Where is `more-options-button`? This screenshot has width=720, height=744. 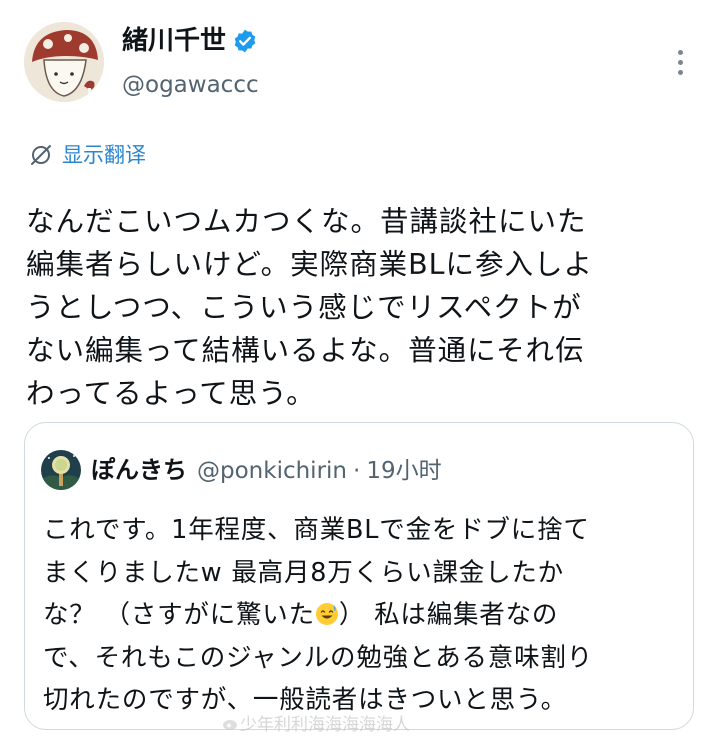 more-options-button is located at coordinates (680, 62).